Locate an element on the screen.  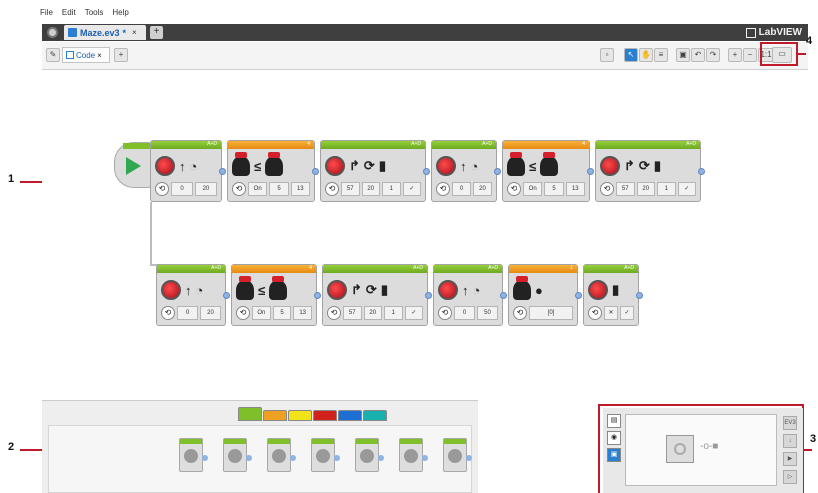
redo-icon: ↷ is located at coordinates (713, 55).